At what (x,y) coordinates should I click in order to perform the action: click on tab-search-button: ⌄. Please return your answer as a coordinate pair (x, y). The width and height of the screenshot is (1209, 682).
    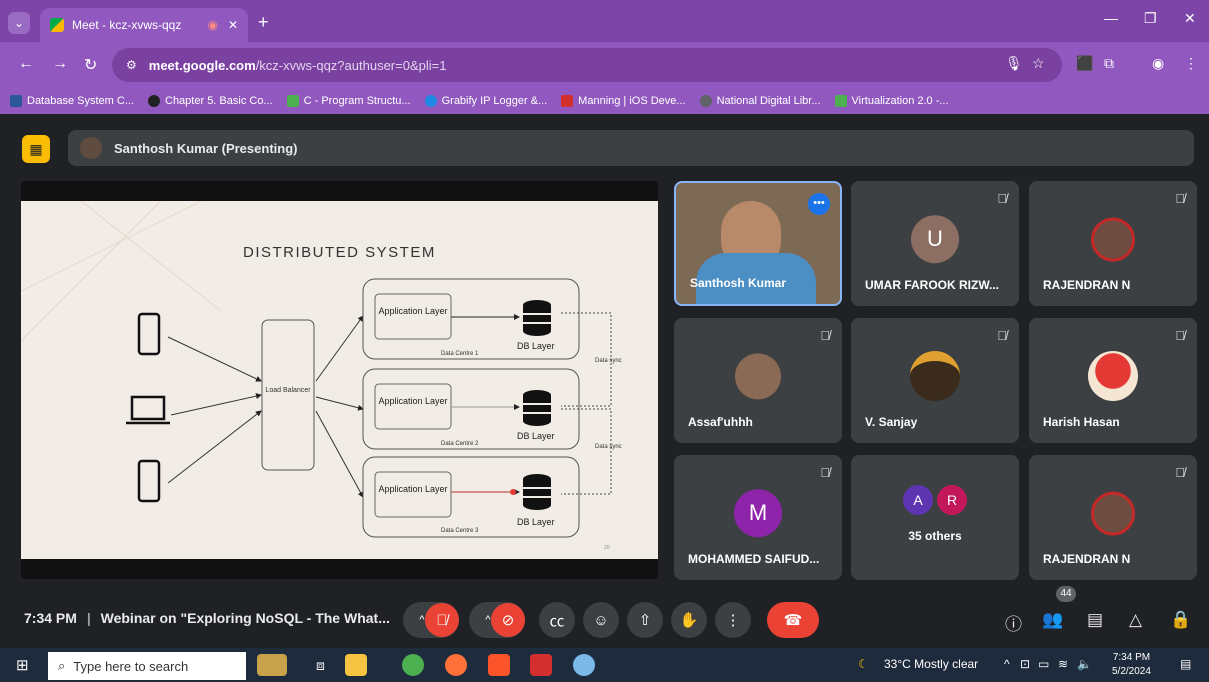
    Looking at the image, I should click on (19, 23).